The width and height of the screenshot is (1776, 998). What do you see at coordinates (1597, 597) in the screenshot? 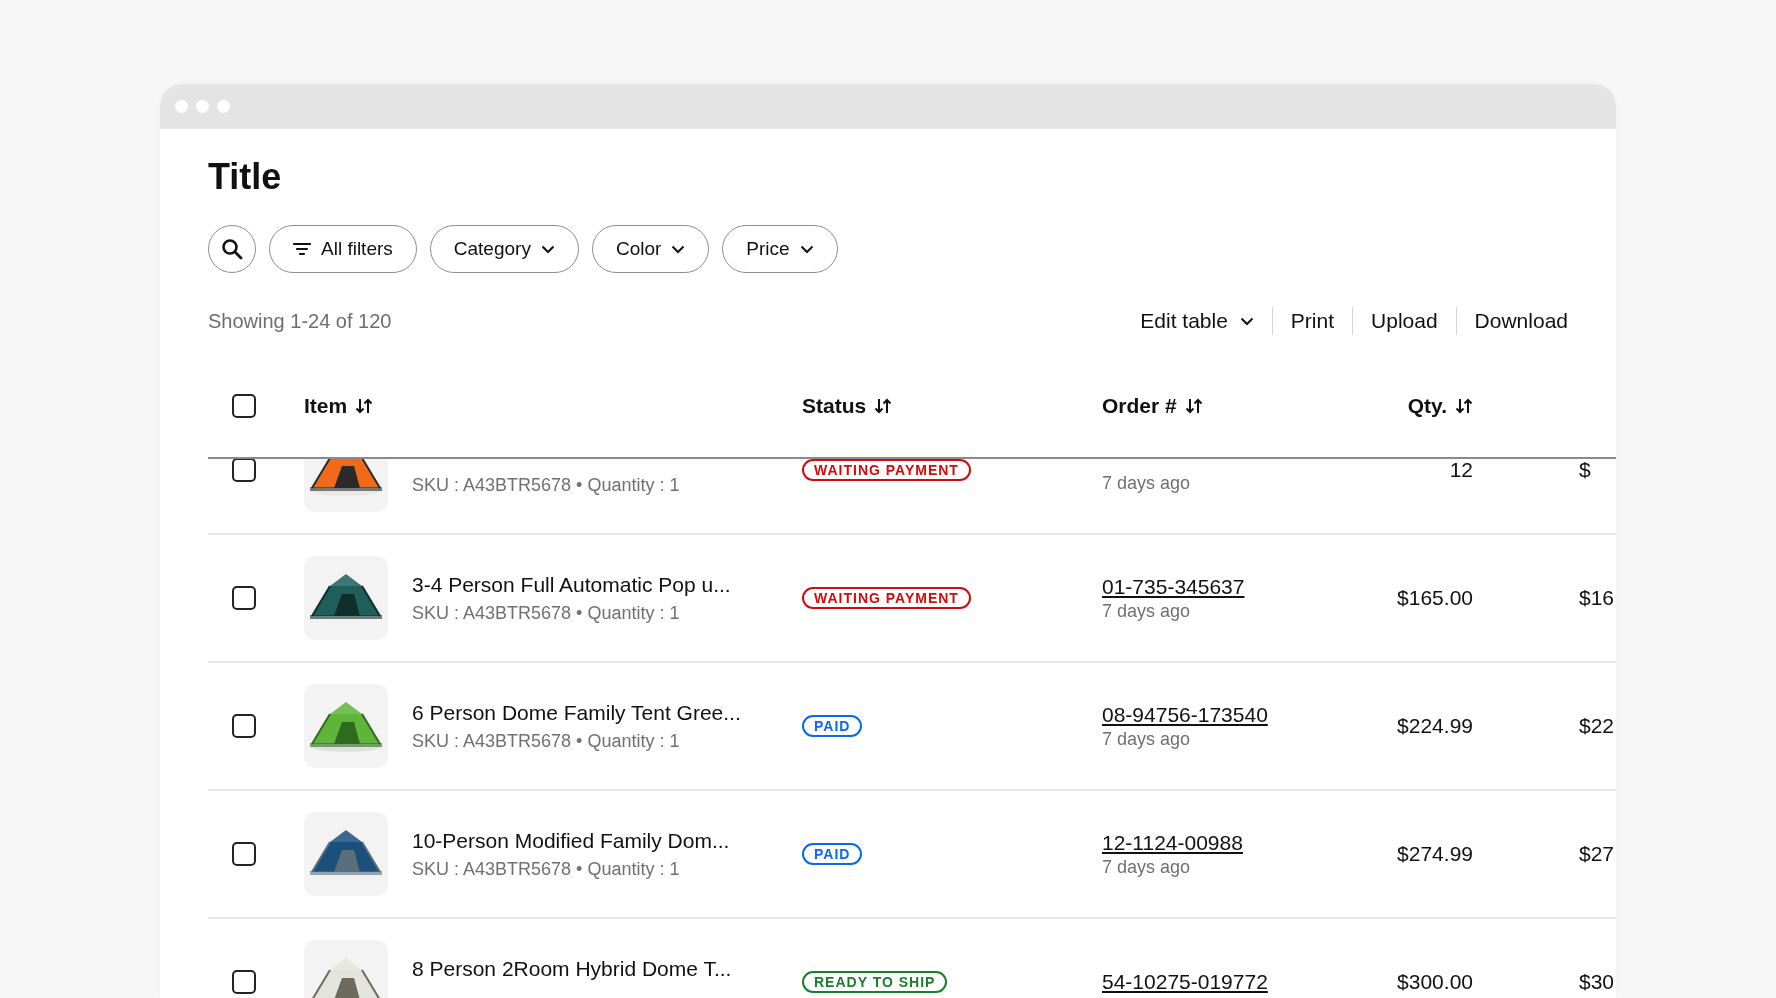
I see `table-cell: $16` at bounding box center [1597, 597].